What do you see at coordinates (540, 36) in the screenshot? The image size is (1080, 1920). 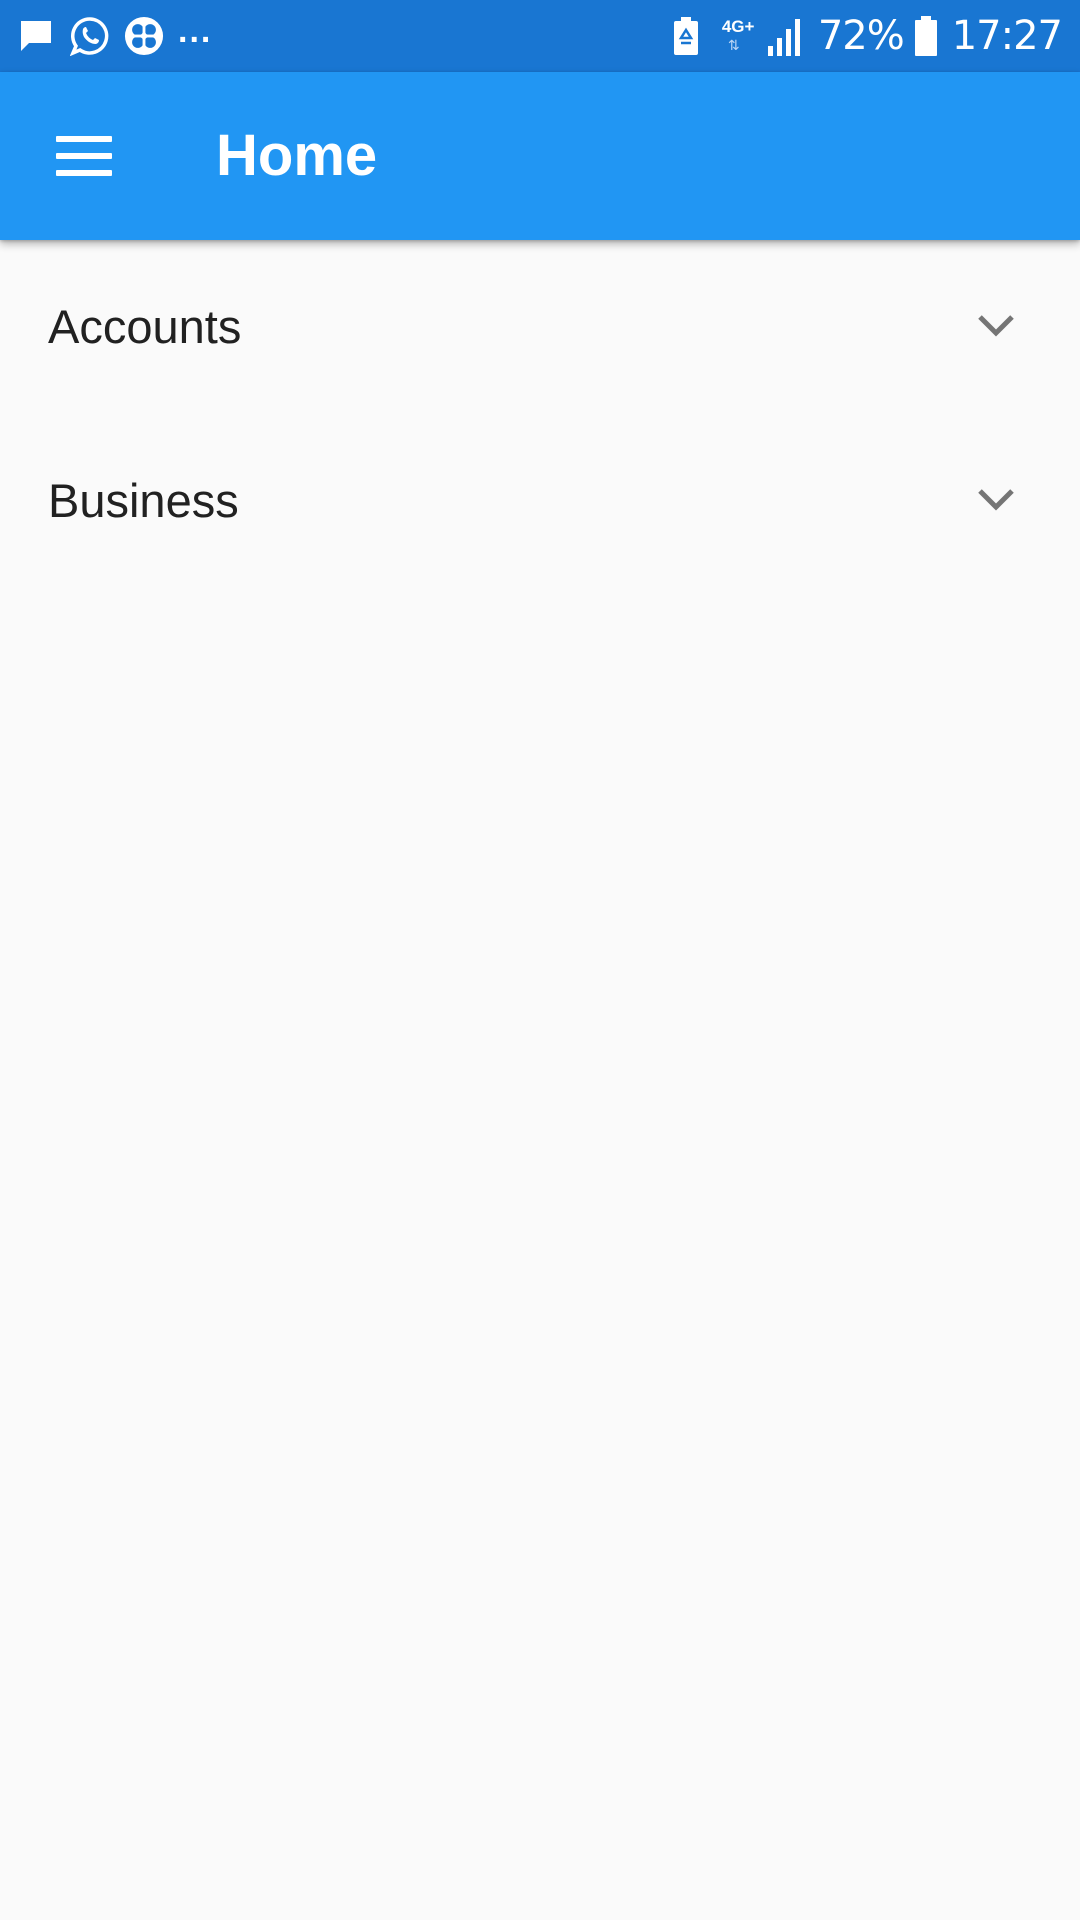 I see `status-bar: ... 4G+ ⇅ 72% 17:27` at bounding box center [540, 36].